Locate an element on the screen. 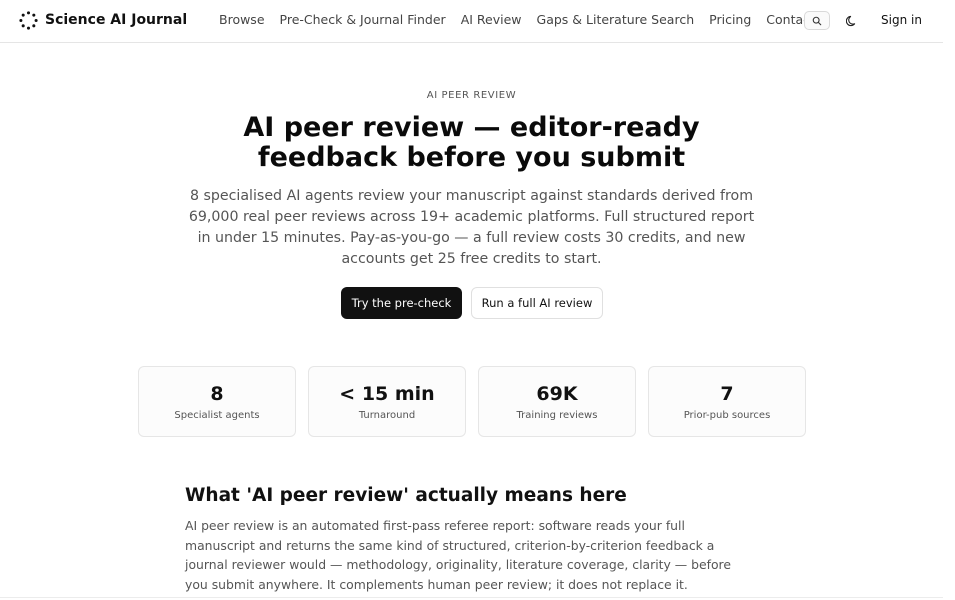  stat-card: 8 Specialist agents is located at coordinates (217, 401).